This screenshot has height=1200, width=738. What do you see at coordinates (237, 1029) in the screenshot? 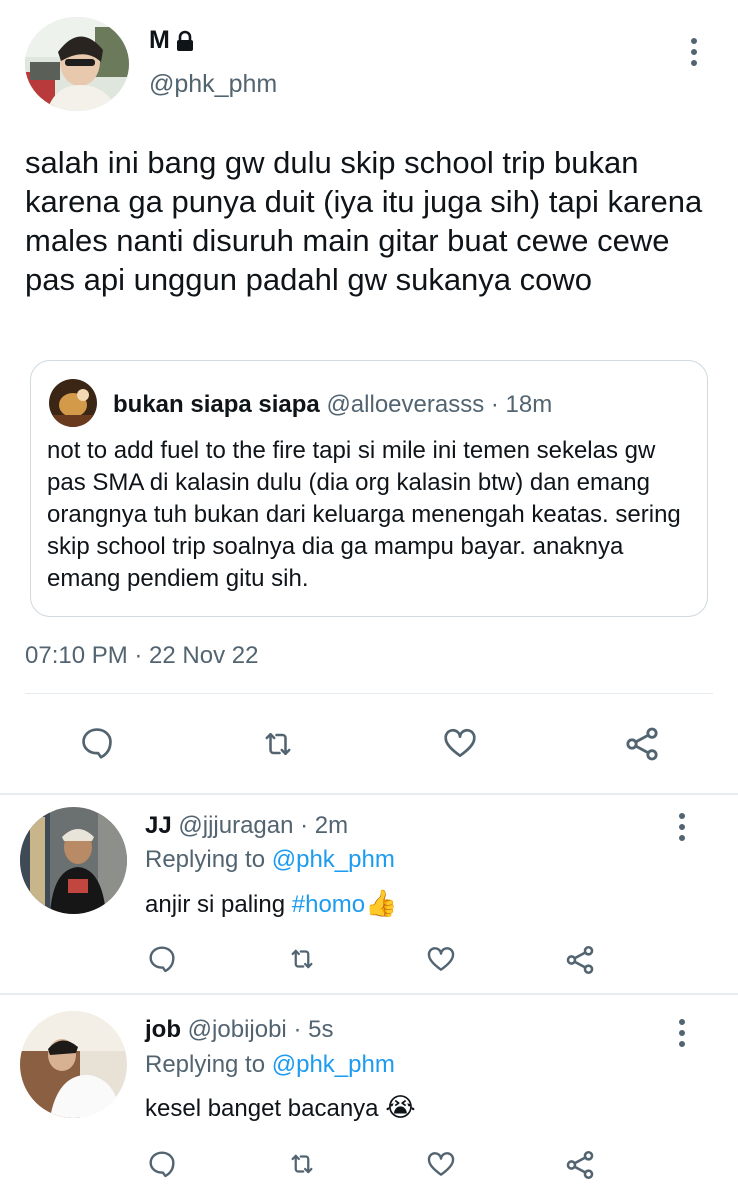
I see `reply-handle: @jobijobi` at bounding box center [237, 1029].